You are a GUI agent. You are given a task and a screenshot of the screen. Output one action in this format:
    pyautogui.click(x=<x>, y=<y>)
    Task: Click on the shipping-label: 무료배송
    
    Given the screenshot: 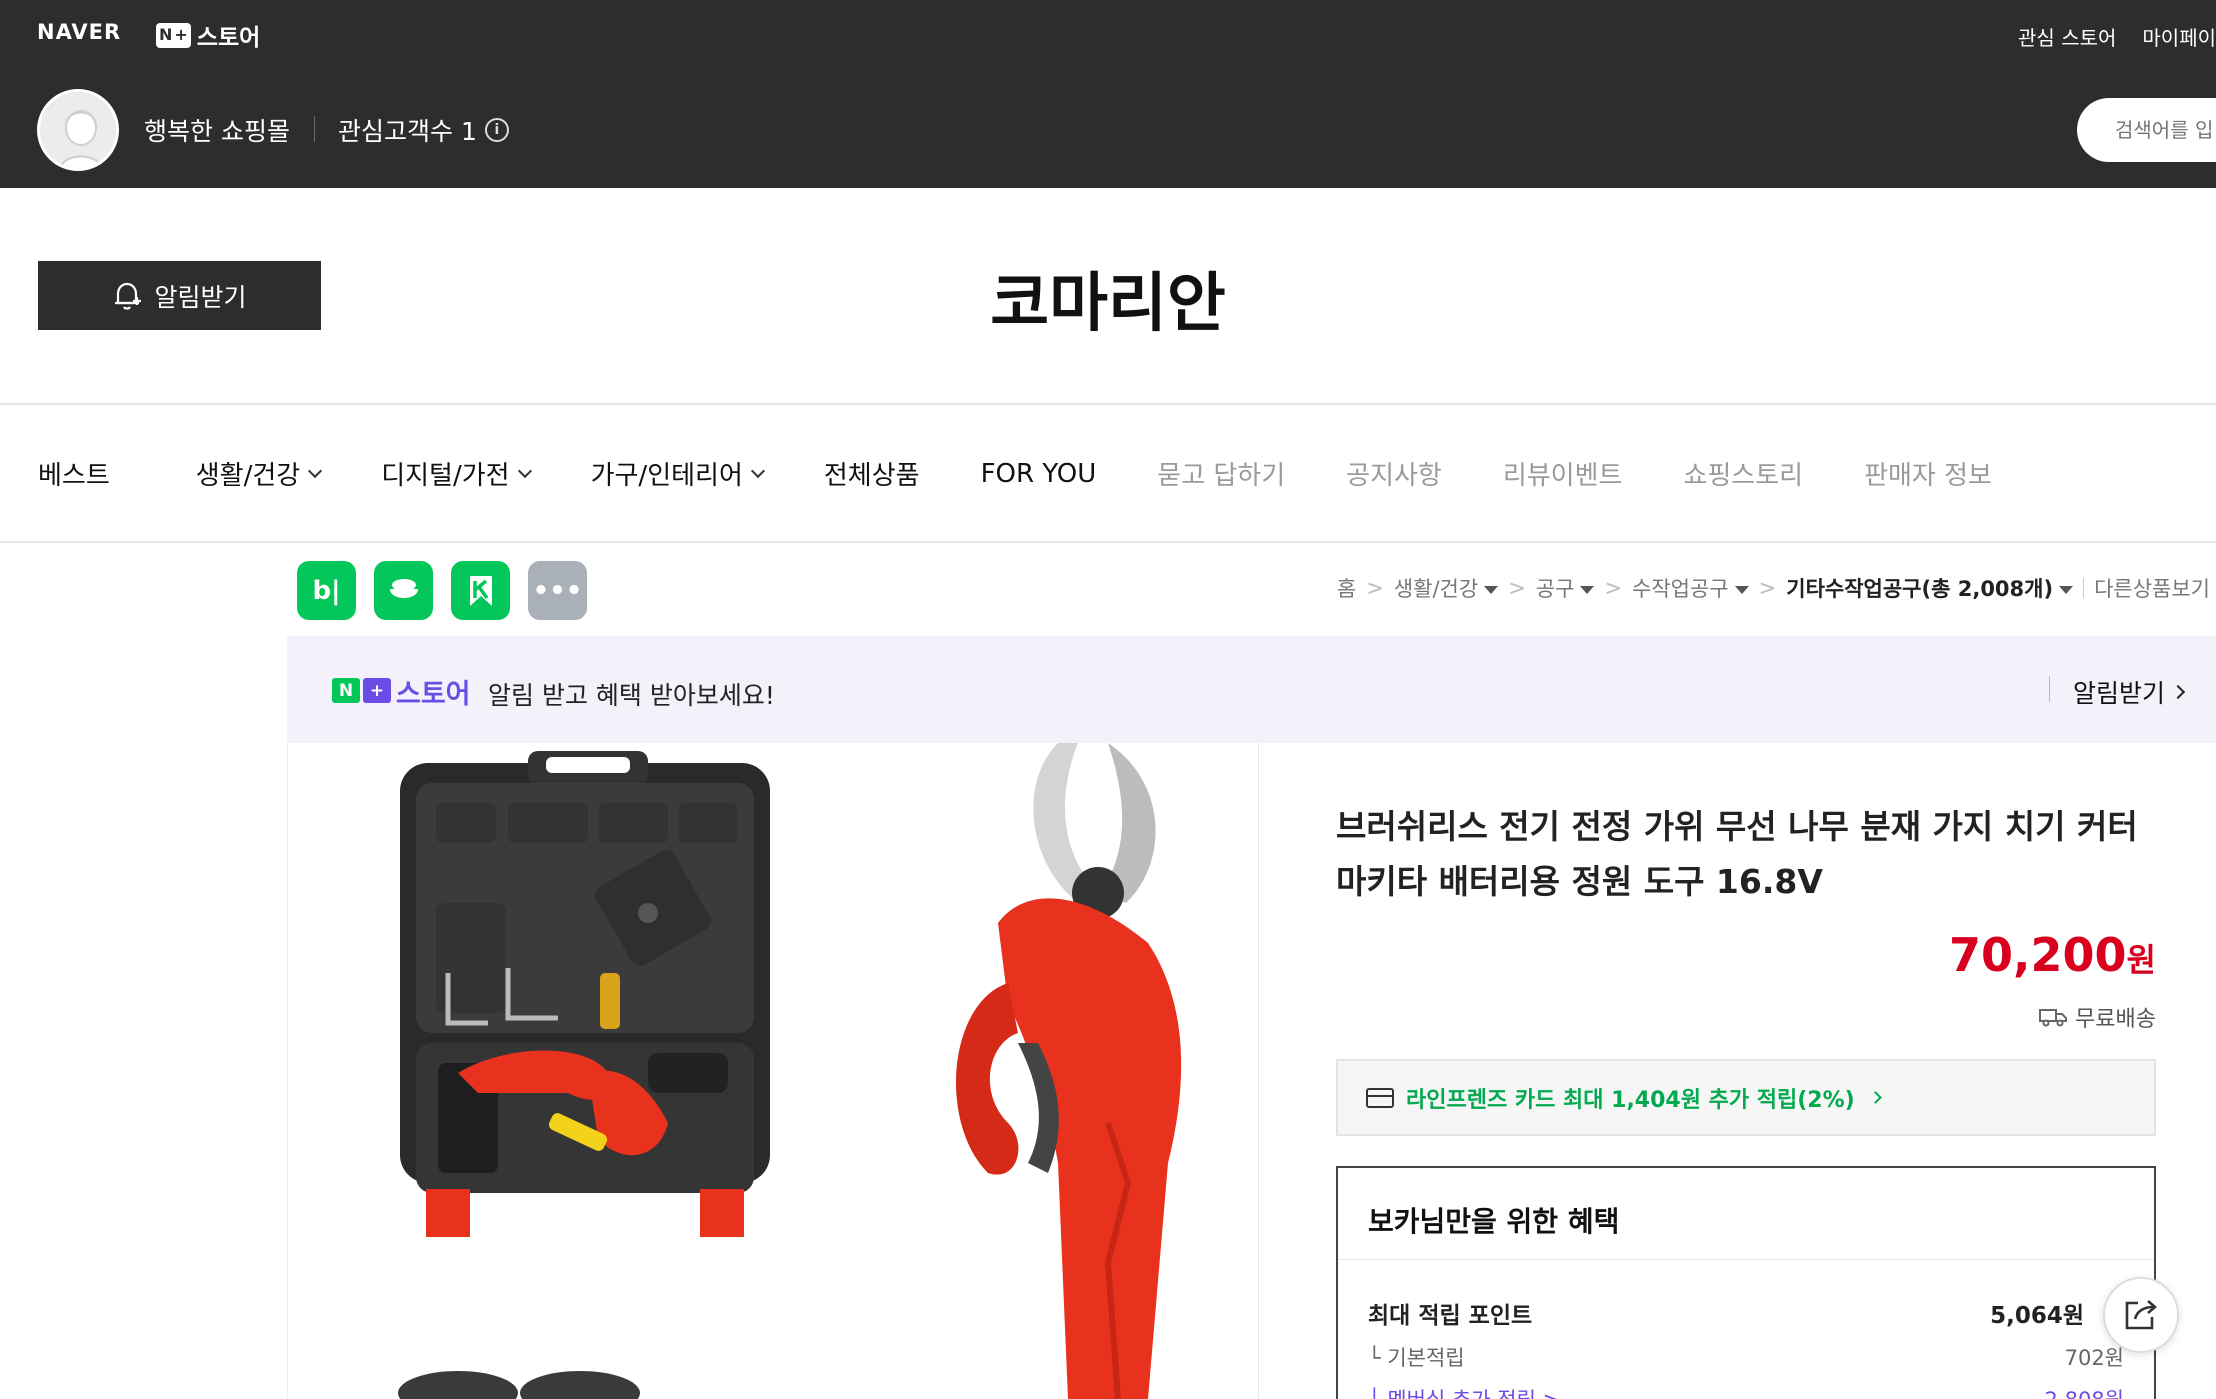 What is the action you would take?
    pyautogui.click(x=2115, y=1019)
    